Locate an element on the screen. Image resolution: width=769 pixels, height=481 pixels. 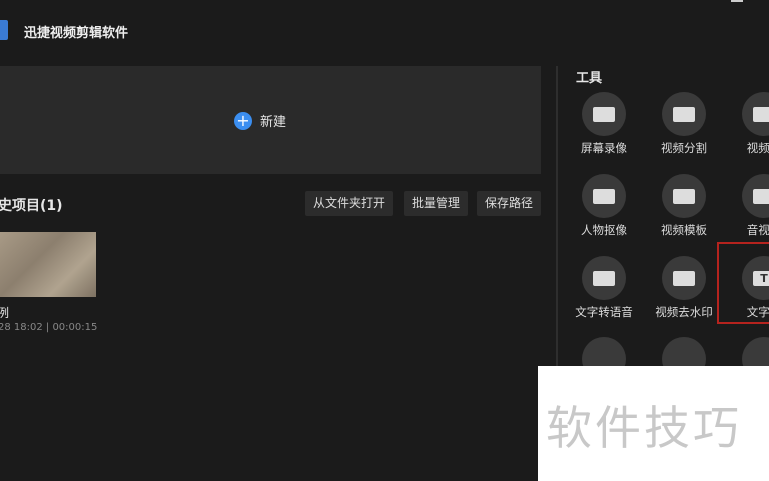
new-project-button: + 新建 is located at coordinates (260, 120).